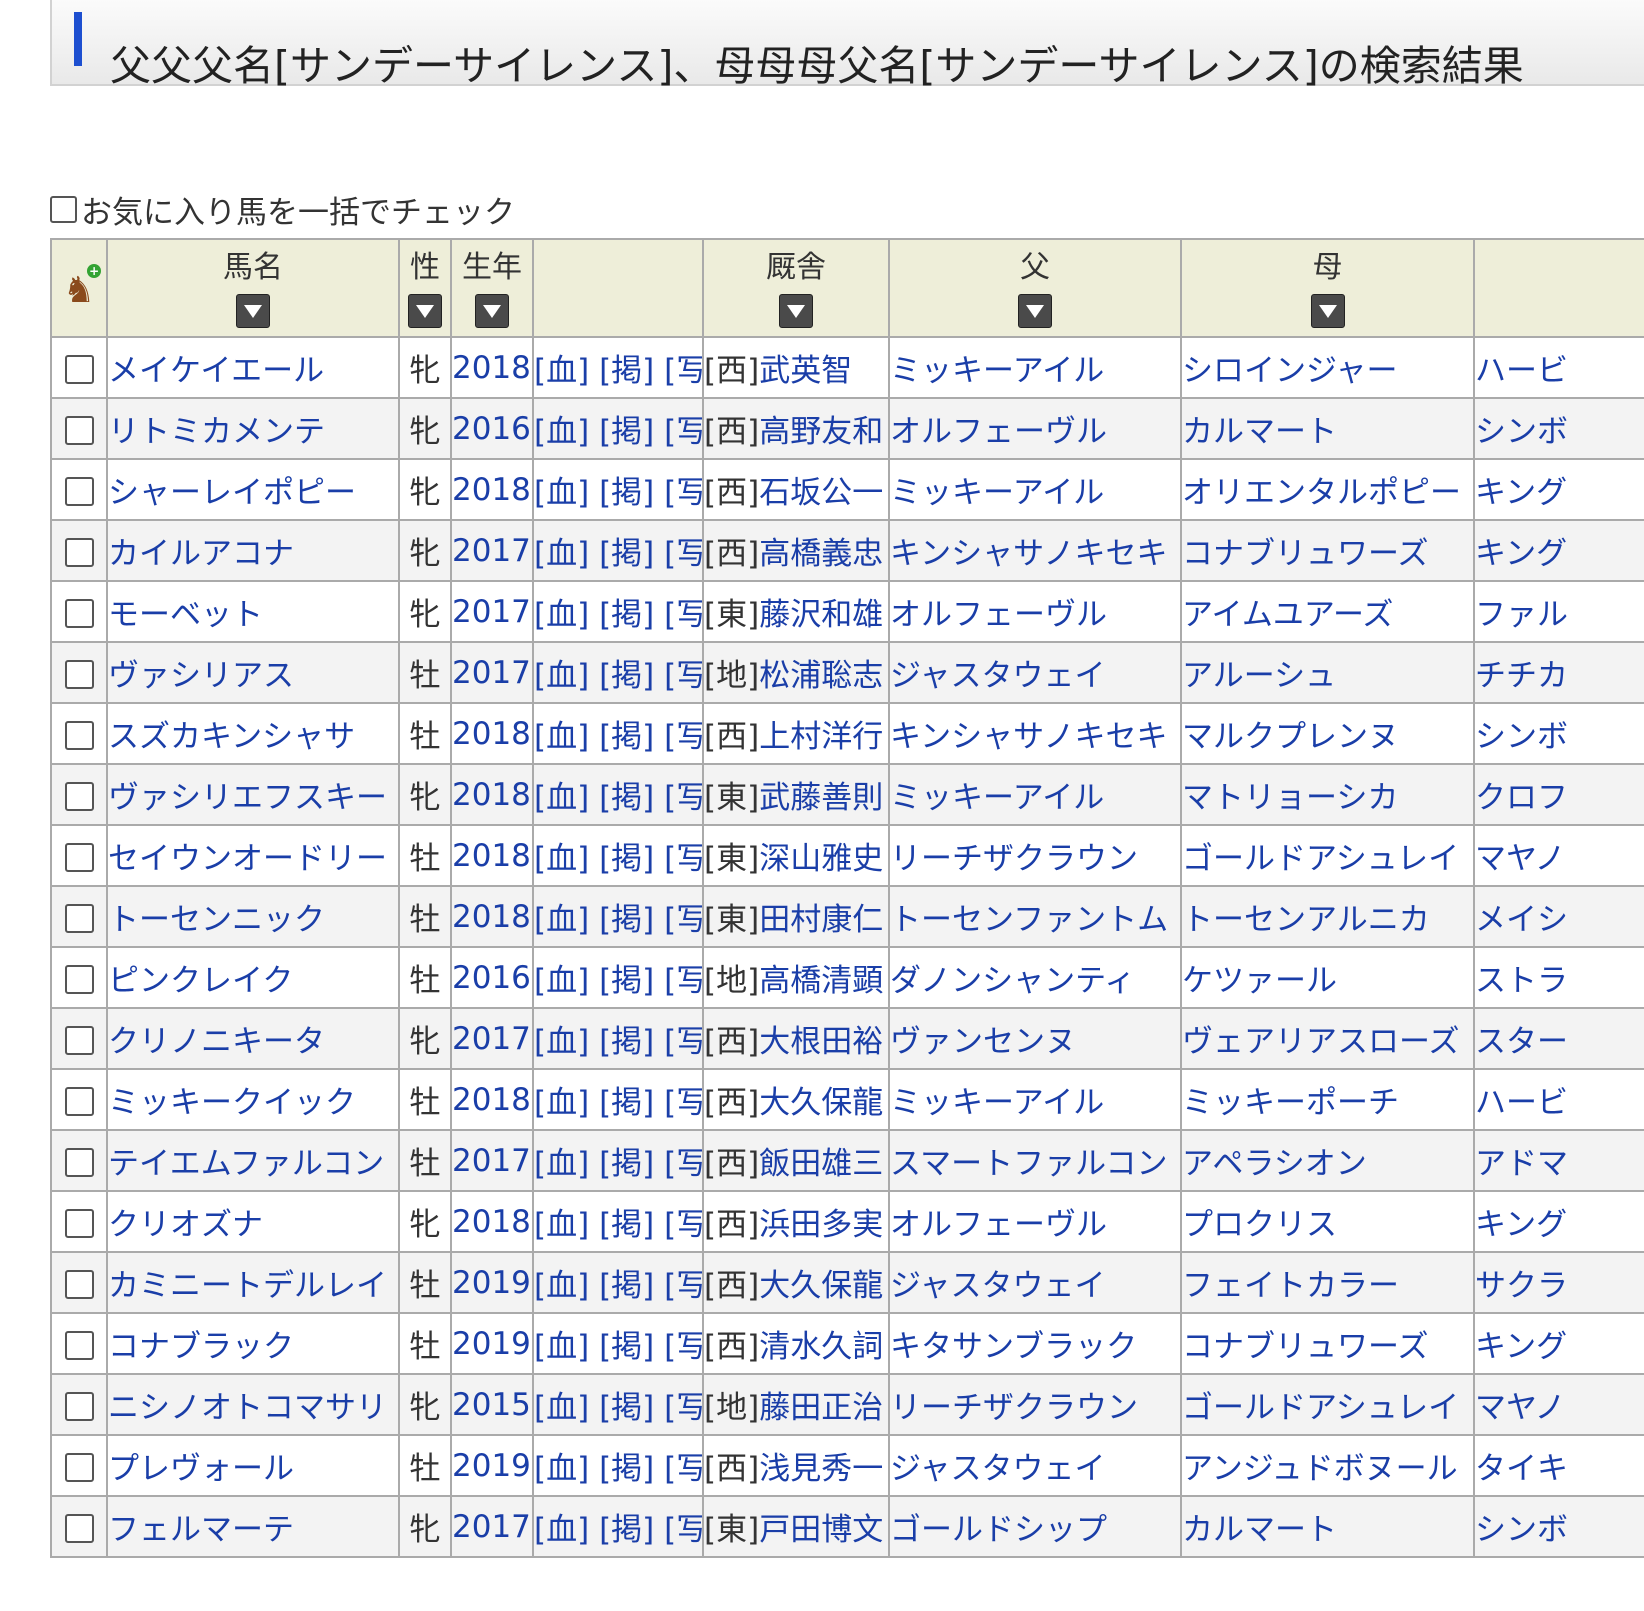  I want to click on favorite-column-header: ♞ +, so click(79, 288).